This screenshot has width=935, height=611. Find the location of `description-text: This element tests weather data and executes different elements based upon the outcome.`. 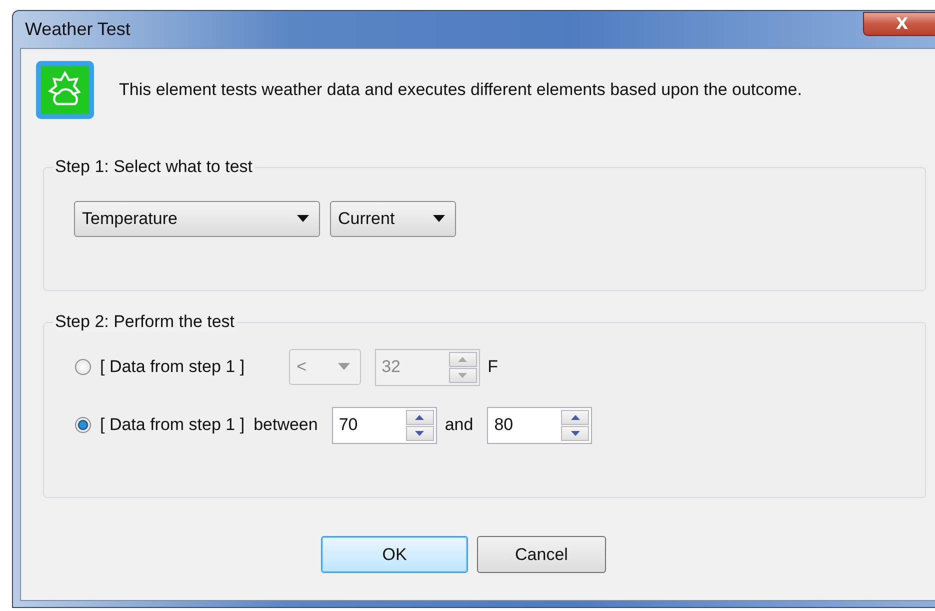

description-text: This element tests weather data and executes different elements based upon the outcome. is located at coordinates (460, 90).